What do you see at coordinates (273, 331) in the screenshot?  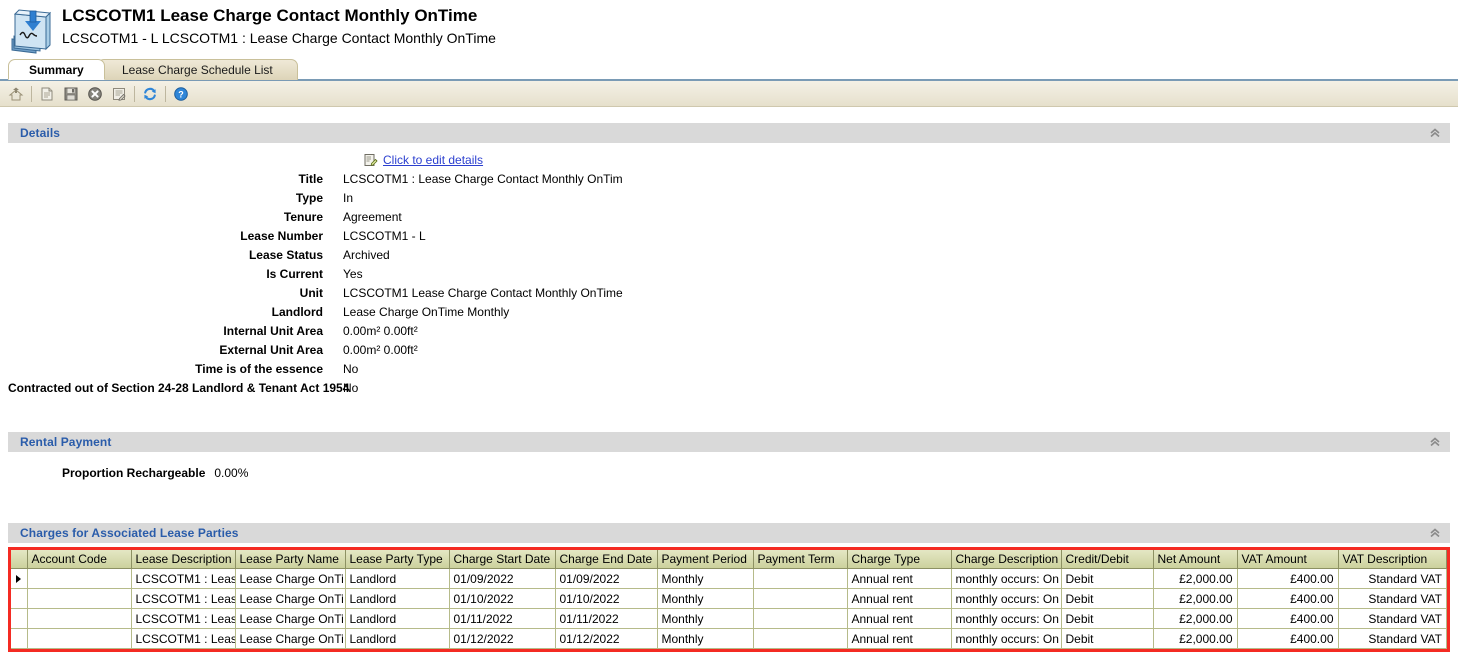 I see `field-label: Internal Unit Area` at bounding box center [273, 331].